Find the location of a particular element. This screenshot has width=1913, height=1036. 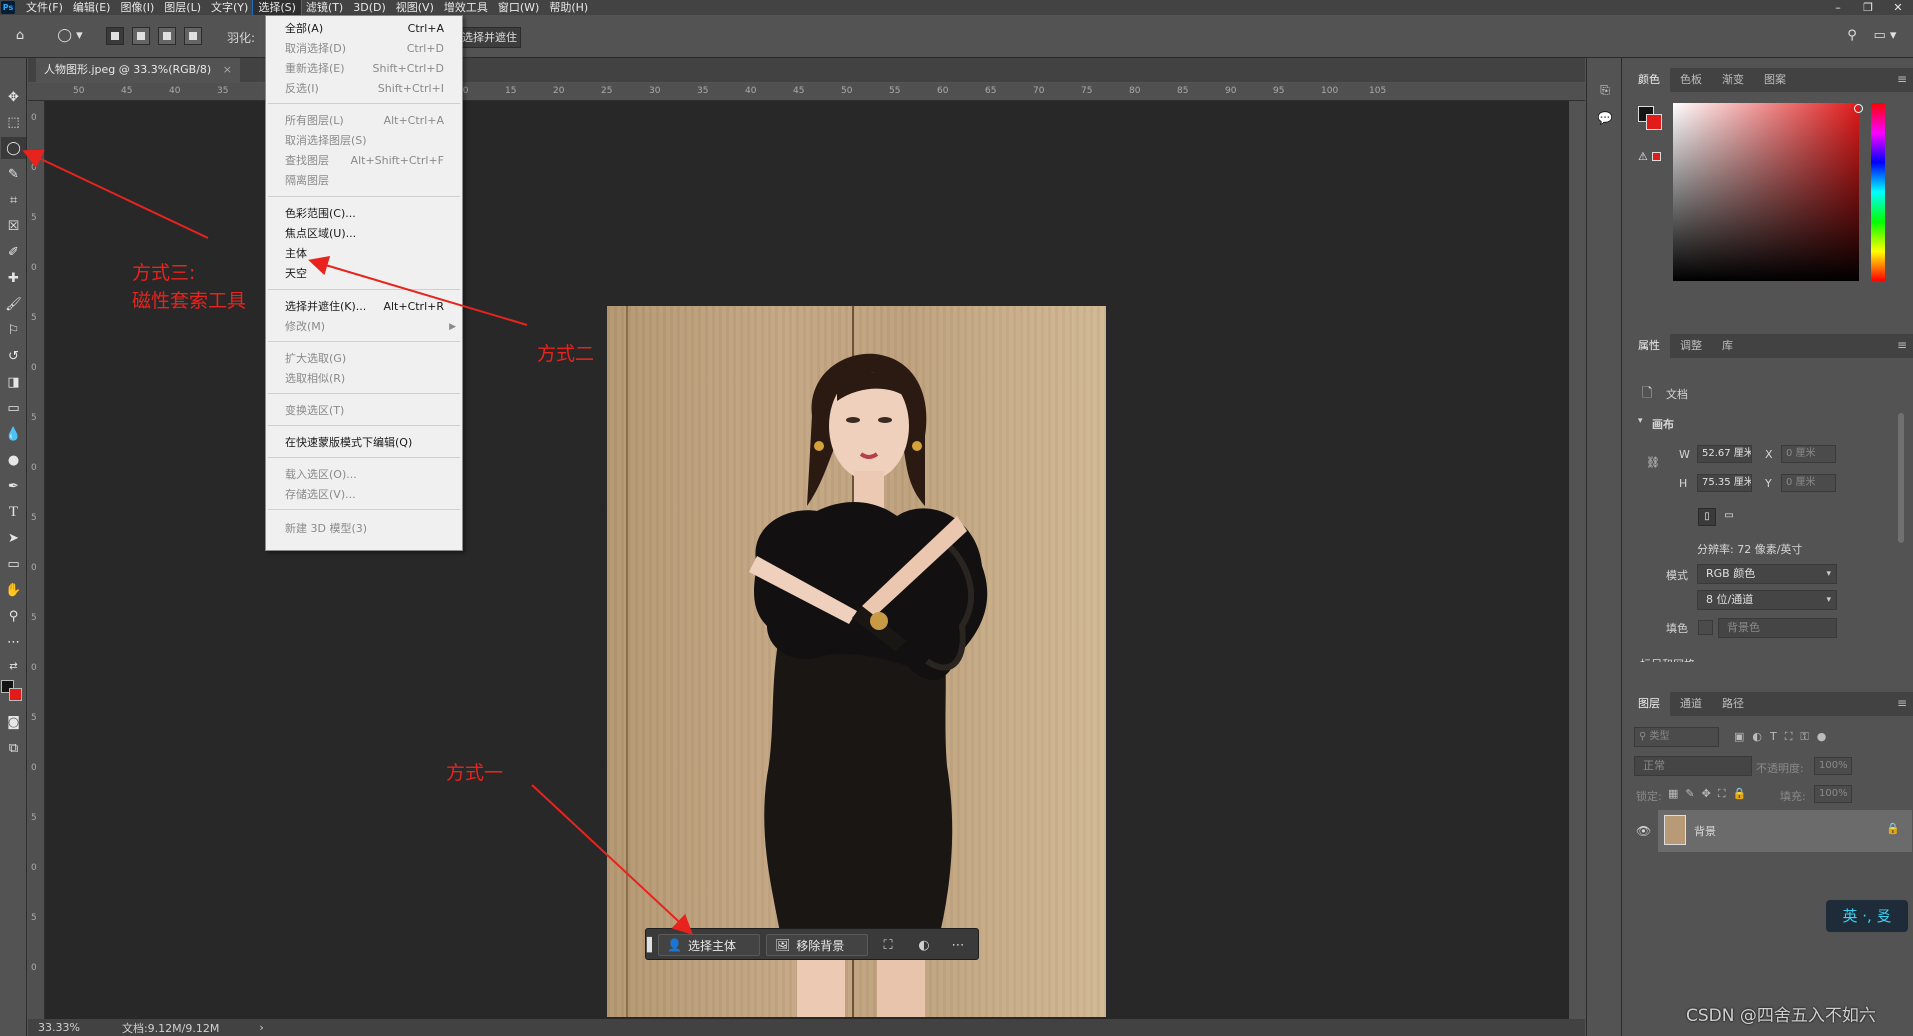

annotation-method2: 方式二 is located at coordinates (566, 354).